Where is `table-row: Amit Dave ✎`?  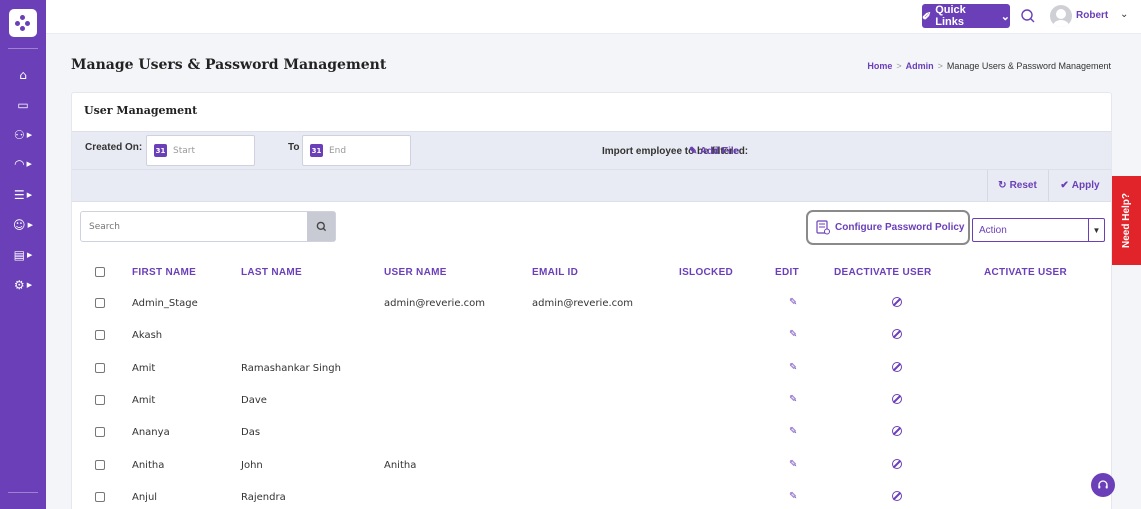 table-row: Amit Dave ✎ is located at coordinates (591, 401).